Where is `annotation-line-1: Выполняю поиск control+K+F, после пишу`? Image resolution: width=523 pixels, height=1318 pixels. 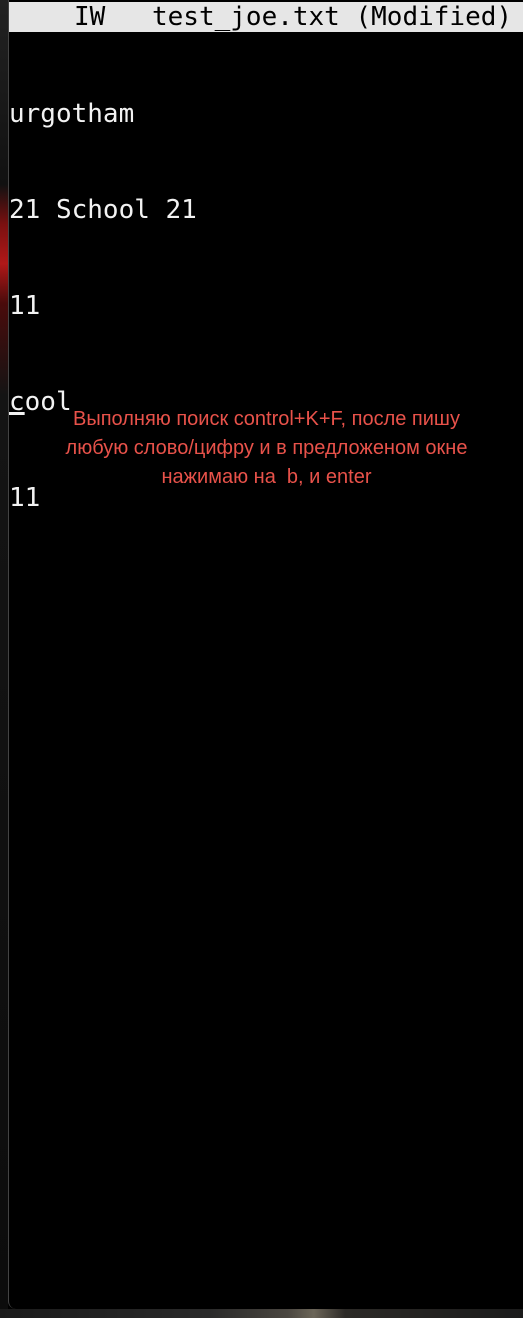 annotation-line-1: Выполняю поиск control+K+F, после пишу is located at coordinates (266, 419).